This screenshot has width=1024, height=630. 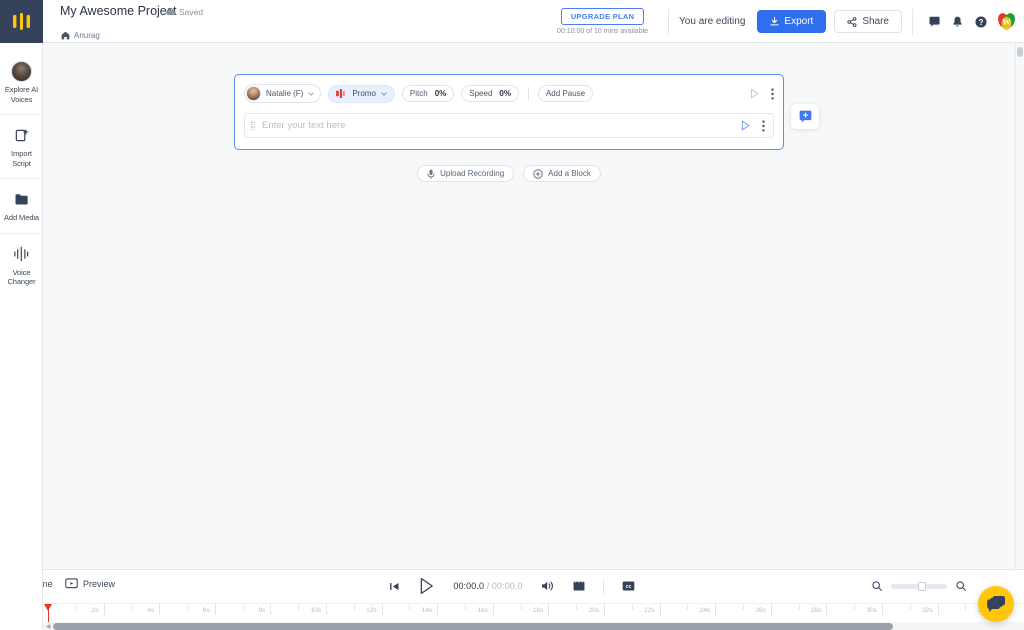 I want to click on transport-controls: 00:00.0 / 00:00.0 cc, so click(x=512, y=586).